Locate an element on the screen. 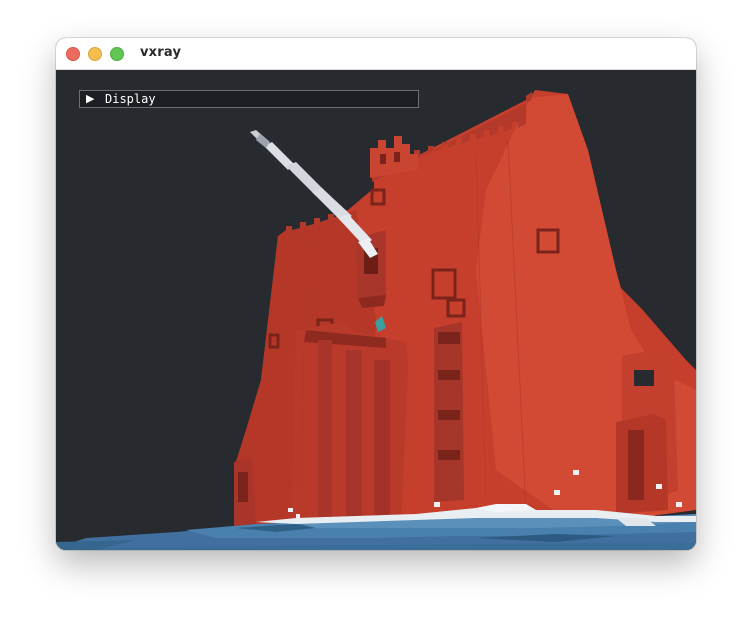  display-panel-header: ▶ Display is located at coordinates (249, 99).